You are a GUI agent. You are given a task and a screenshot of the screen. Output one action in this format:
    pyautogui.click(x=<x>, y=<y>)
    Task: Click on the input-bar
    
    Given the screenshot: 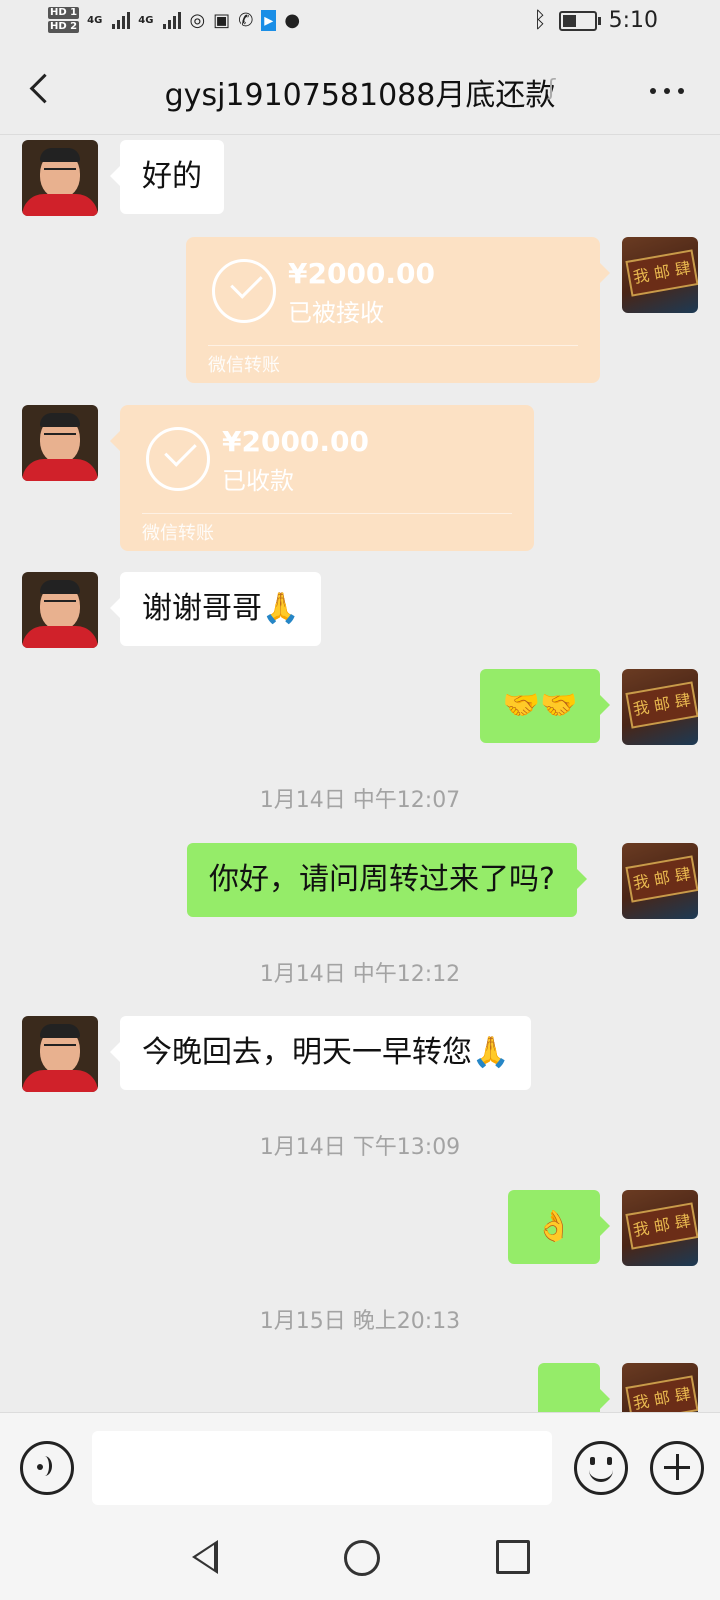 What is the action you would take?
    pyautogui.click(x=360, y=1465)
    